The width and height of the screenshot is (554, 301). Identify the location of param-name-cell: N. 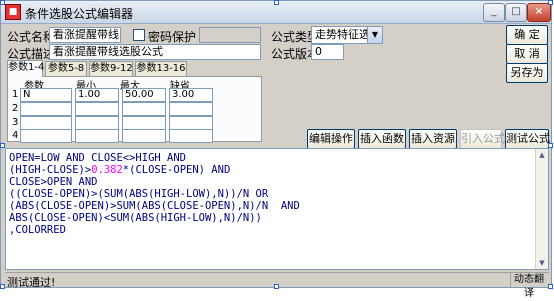
(46, 95).